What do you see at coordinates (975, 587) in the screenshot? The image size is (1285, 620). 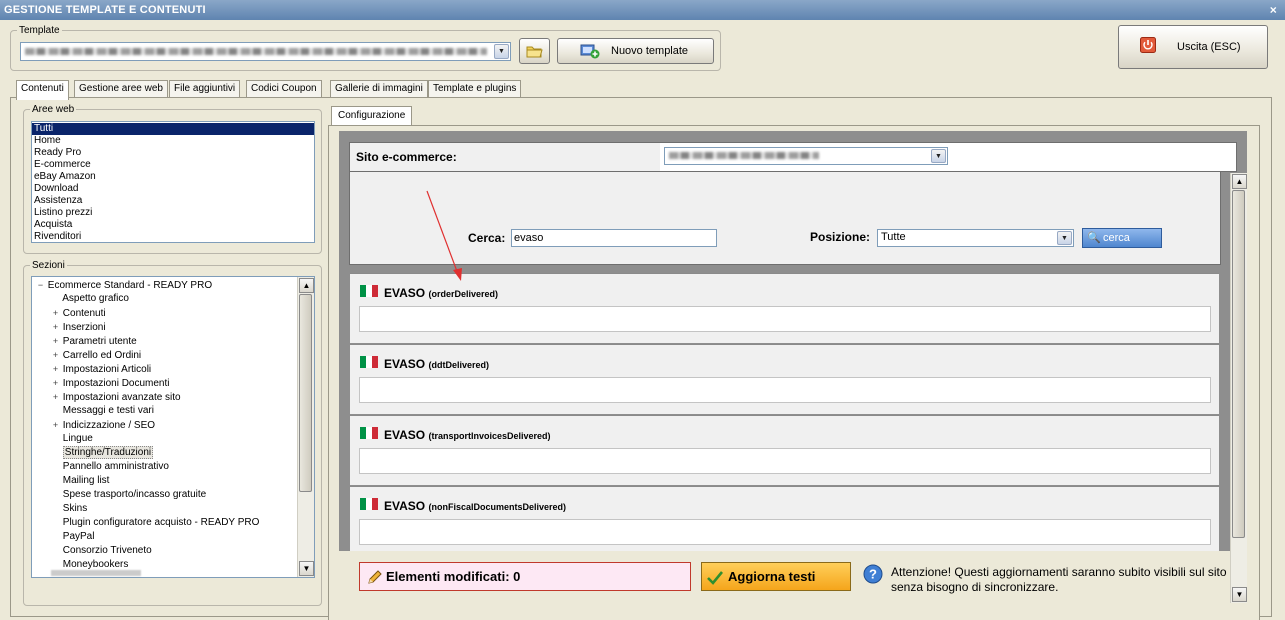 I see `sync-notice-line2: senza bisogno di sincronizzare.` at bounding box center [975, 587].